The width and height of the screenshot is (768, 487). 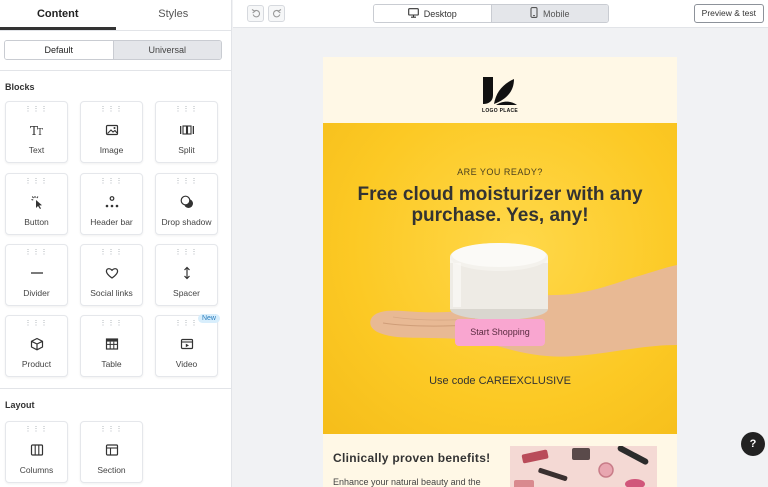 I want to click on block-label: Columns, so click(x=36, y=470).